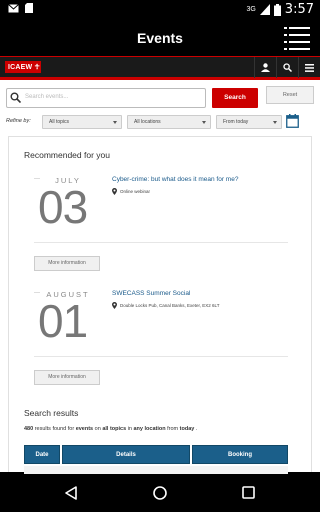 The image size is (320, 512). I want to click on search-icon, so click(287, 67).